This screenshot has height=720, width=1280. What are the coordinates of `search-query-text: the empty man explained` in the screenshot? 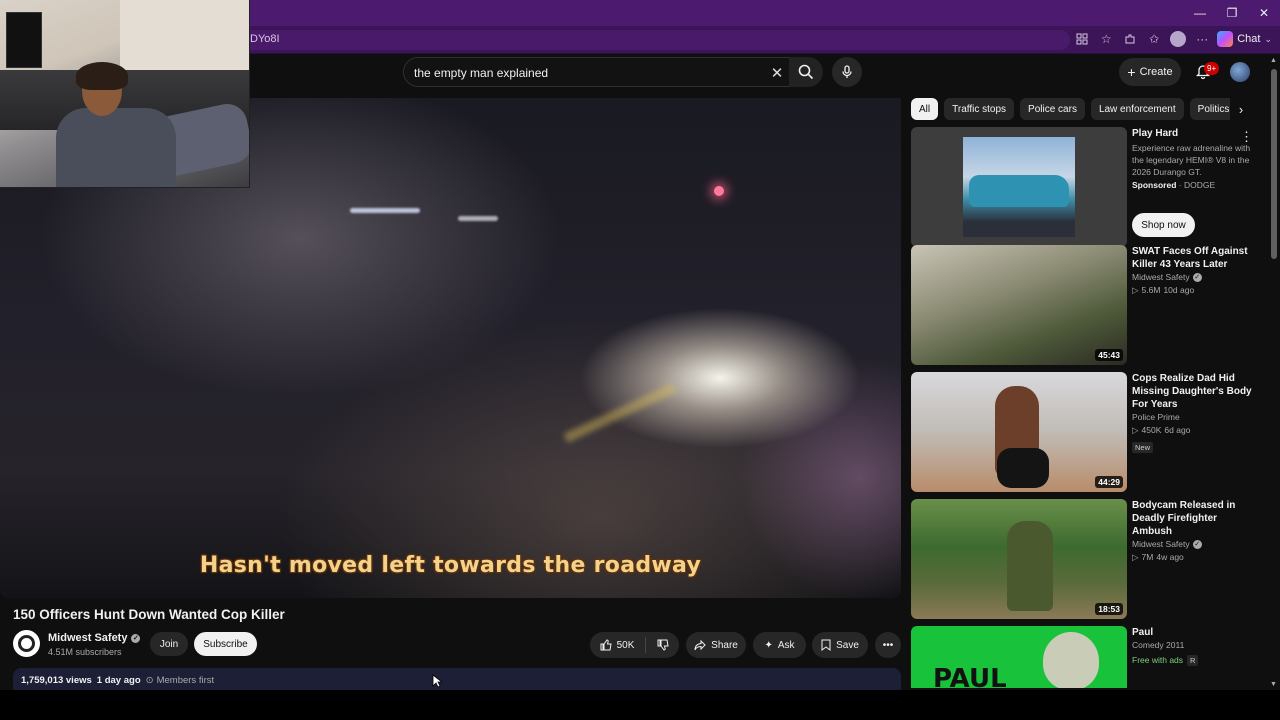 It's located at (481, 73).